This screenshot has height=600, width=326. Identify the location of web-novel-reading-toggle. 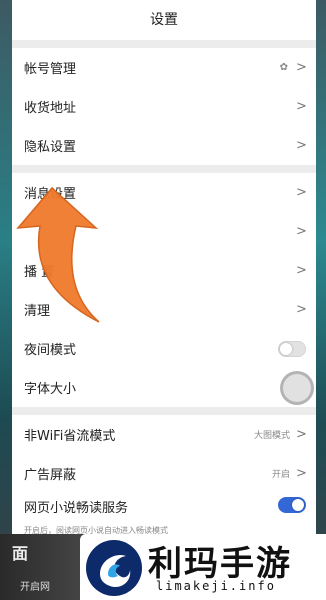
(292, 505).